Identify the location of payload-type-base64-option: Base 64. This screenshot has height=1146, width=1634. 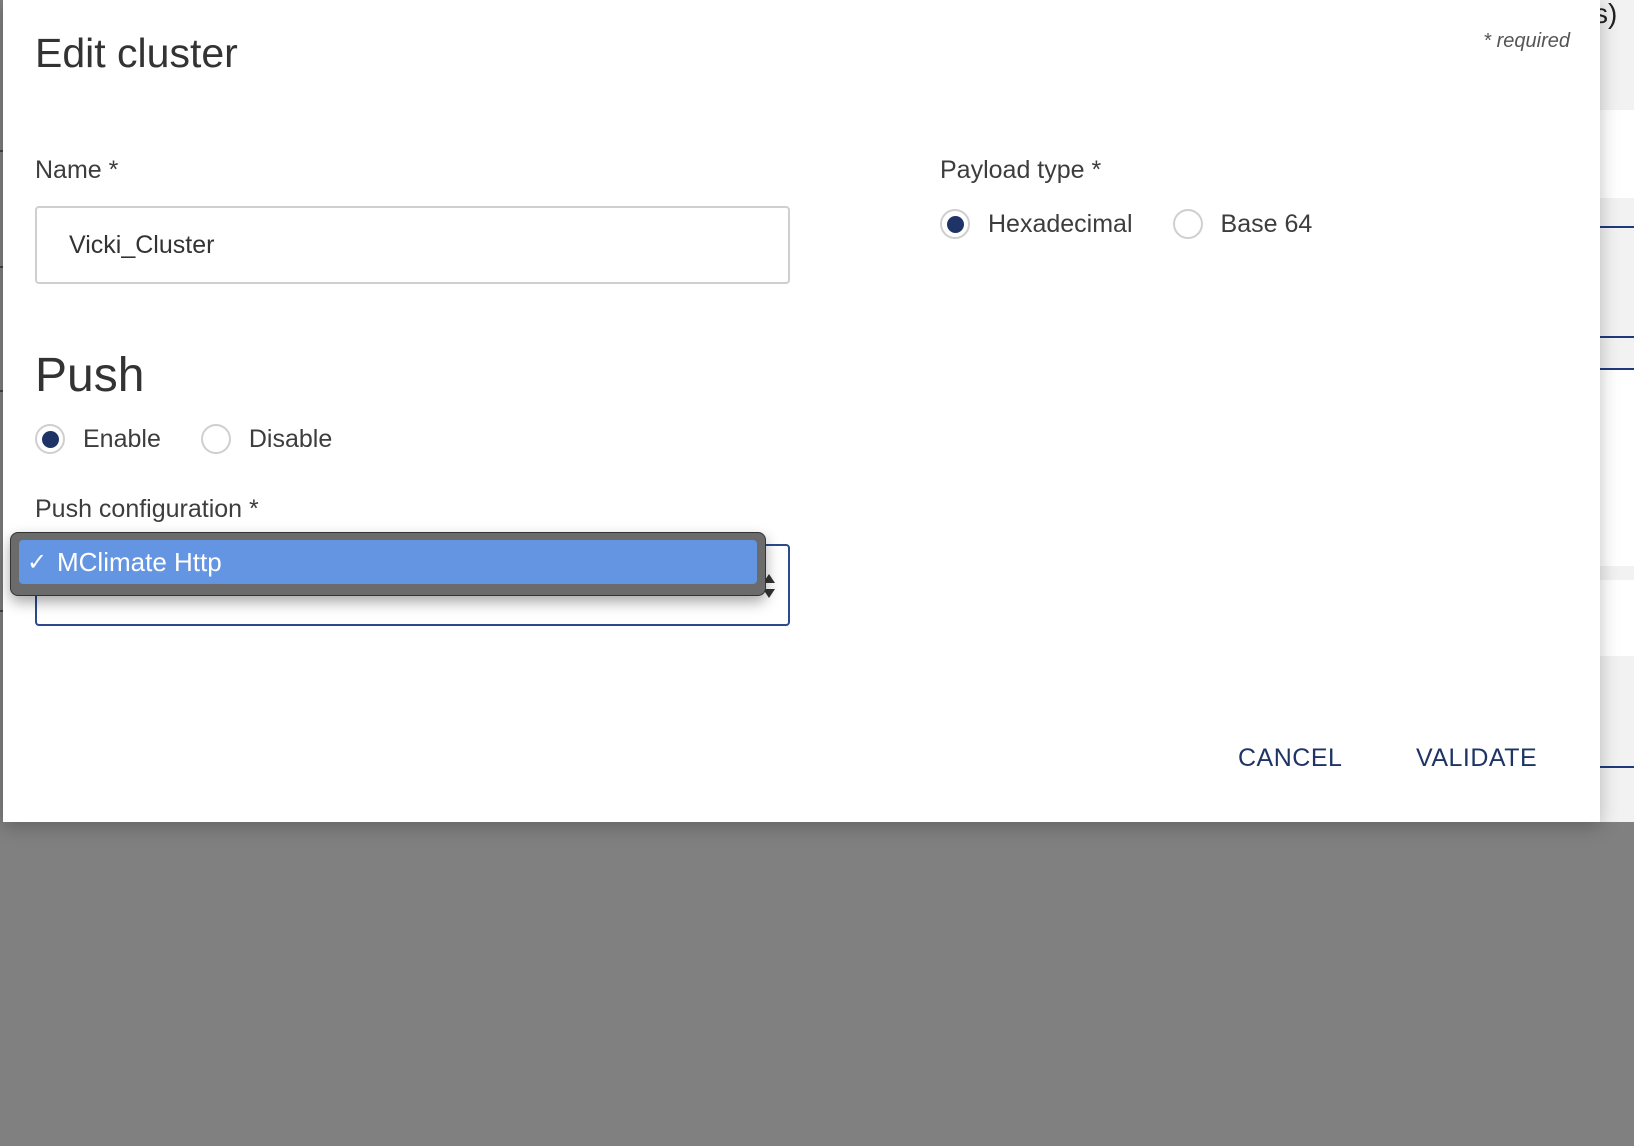
(1242, 224).